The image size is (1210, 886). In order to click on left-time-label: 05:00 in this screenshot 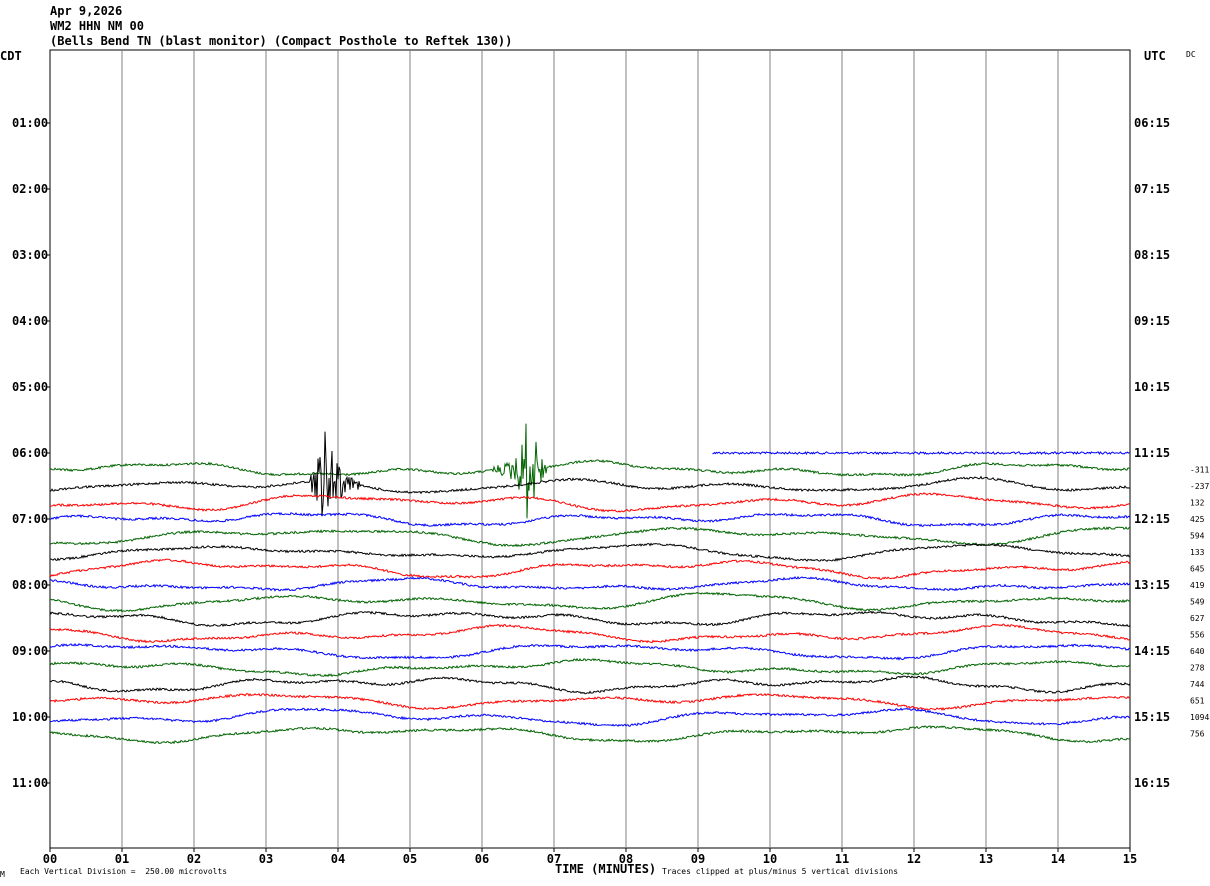, I will do `click(30, 387)`.